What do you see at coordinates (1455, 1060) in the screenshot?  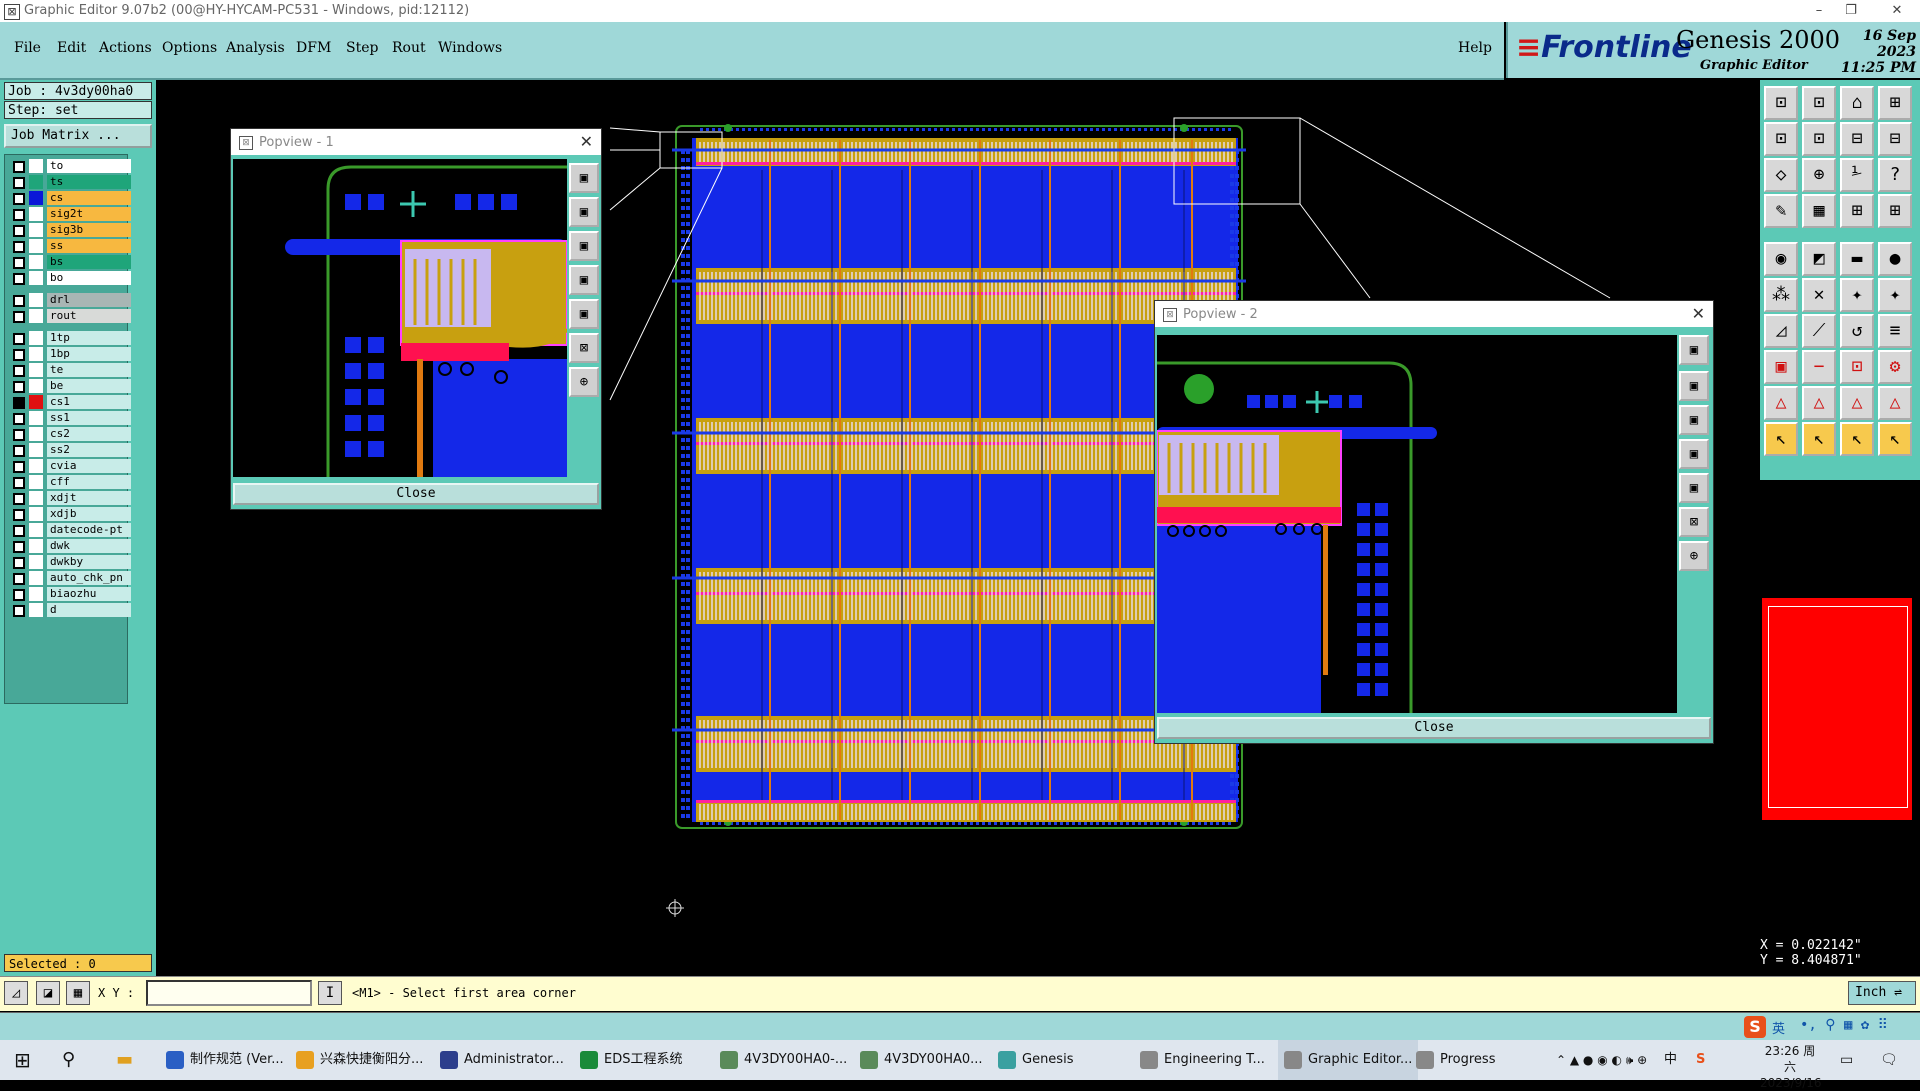 I see `taskbar-item-10: Progress` at bounding box center [1455, 1060].